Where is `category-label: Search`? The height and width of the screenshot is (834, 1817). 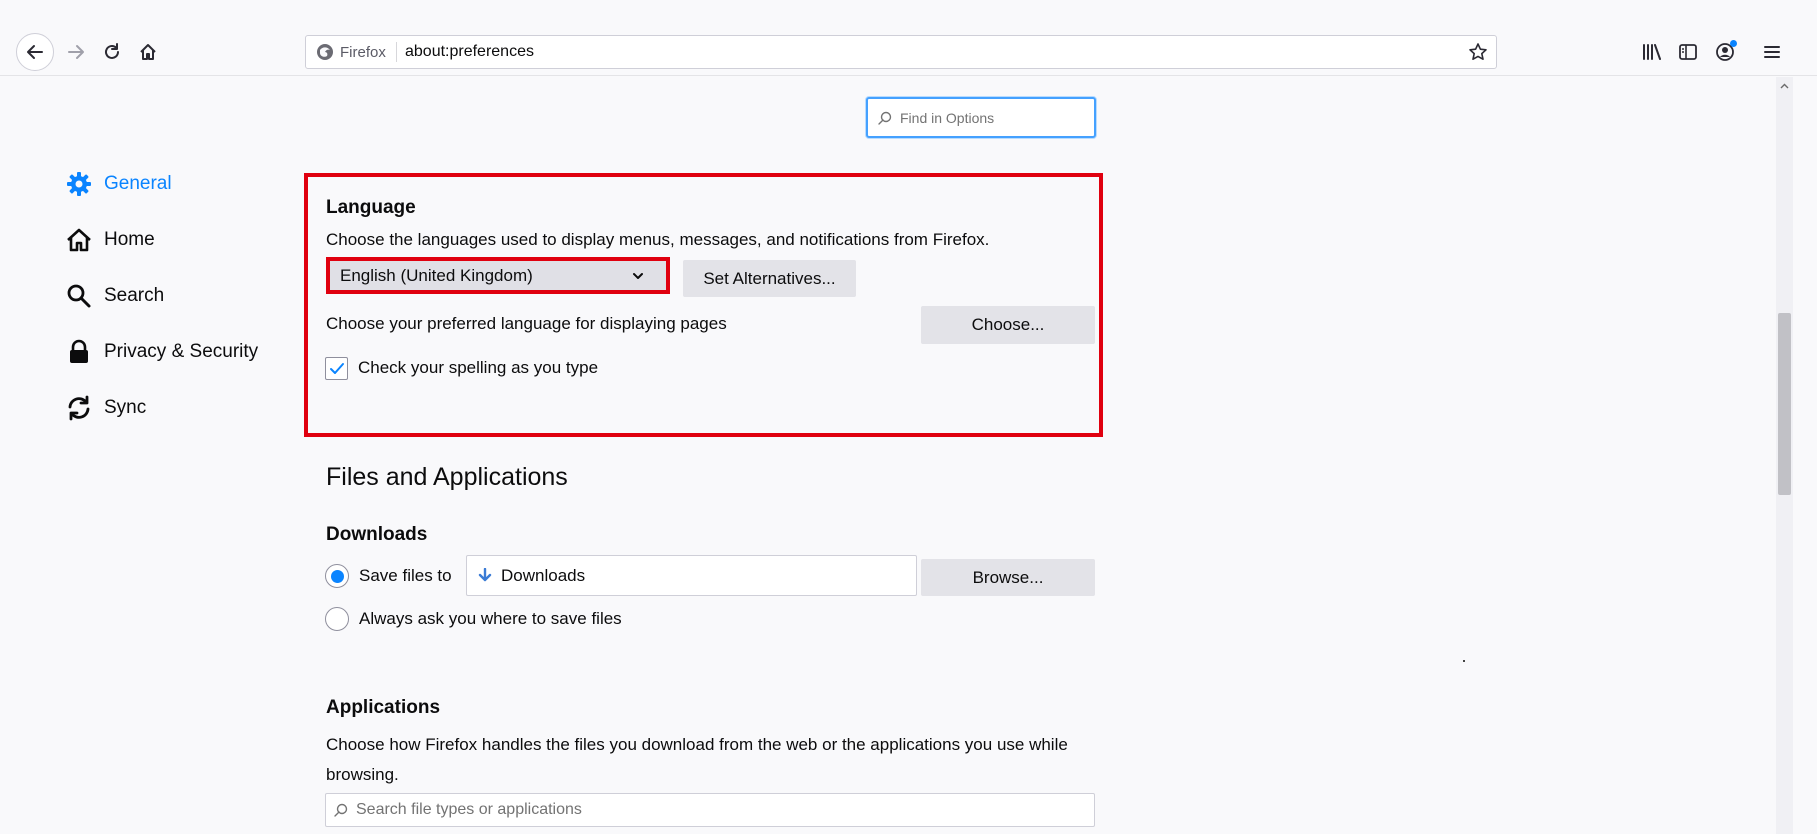
category-label: Search is located at coordinates (134, 295).